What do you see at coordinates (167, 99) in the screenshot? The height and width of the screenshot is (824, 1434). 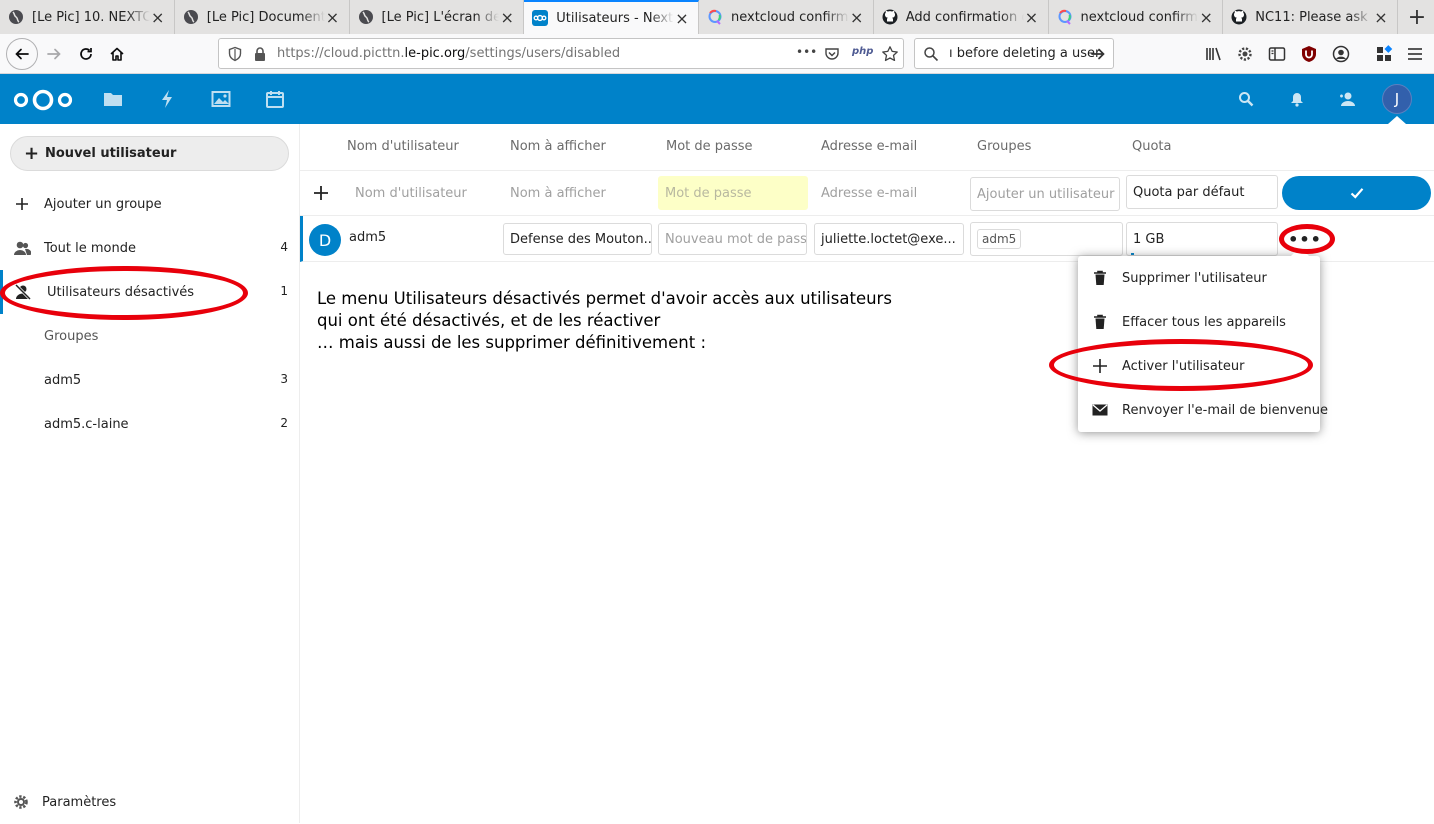 I see `activity-lightning-icon` at bounding box center [167, 99].